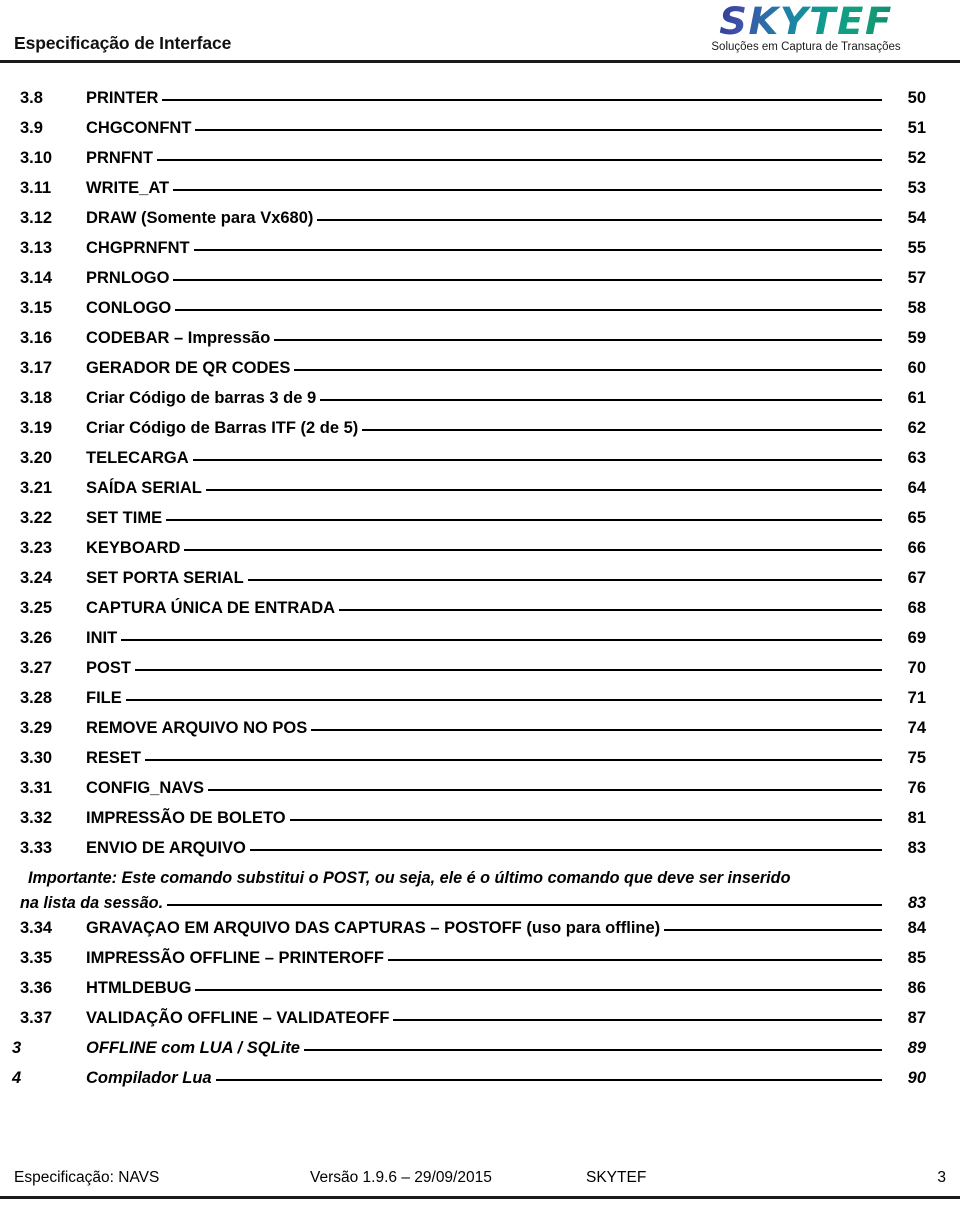 The image size is (960, 1209). Describe the element at coordinates (401, 1177) in the screenshot. I see `footer-version: Versão 1.9.6 – 29/09/2015` at that location.